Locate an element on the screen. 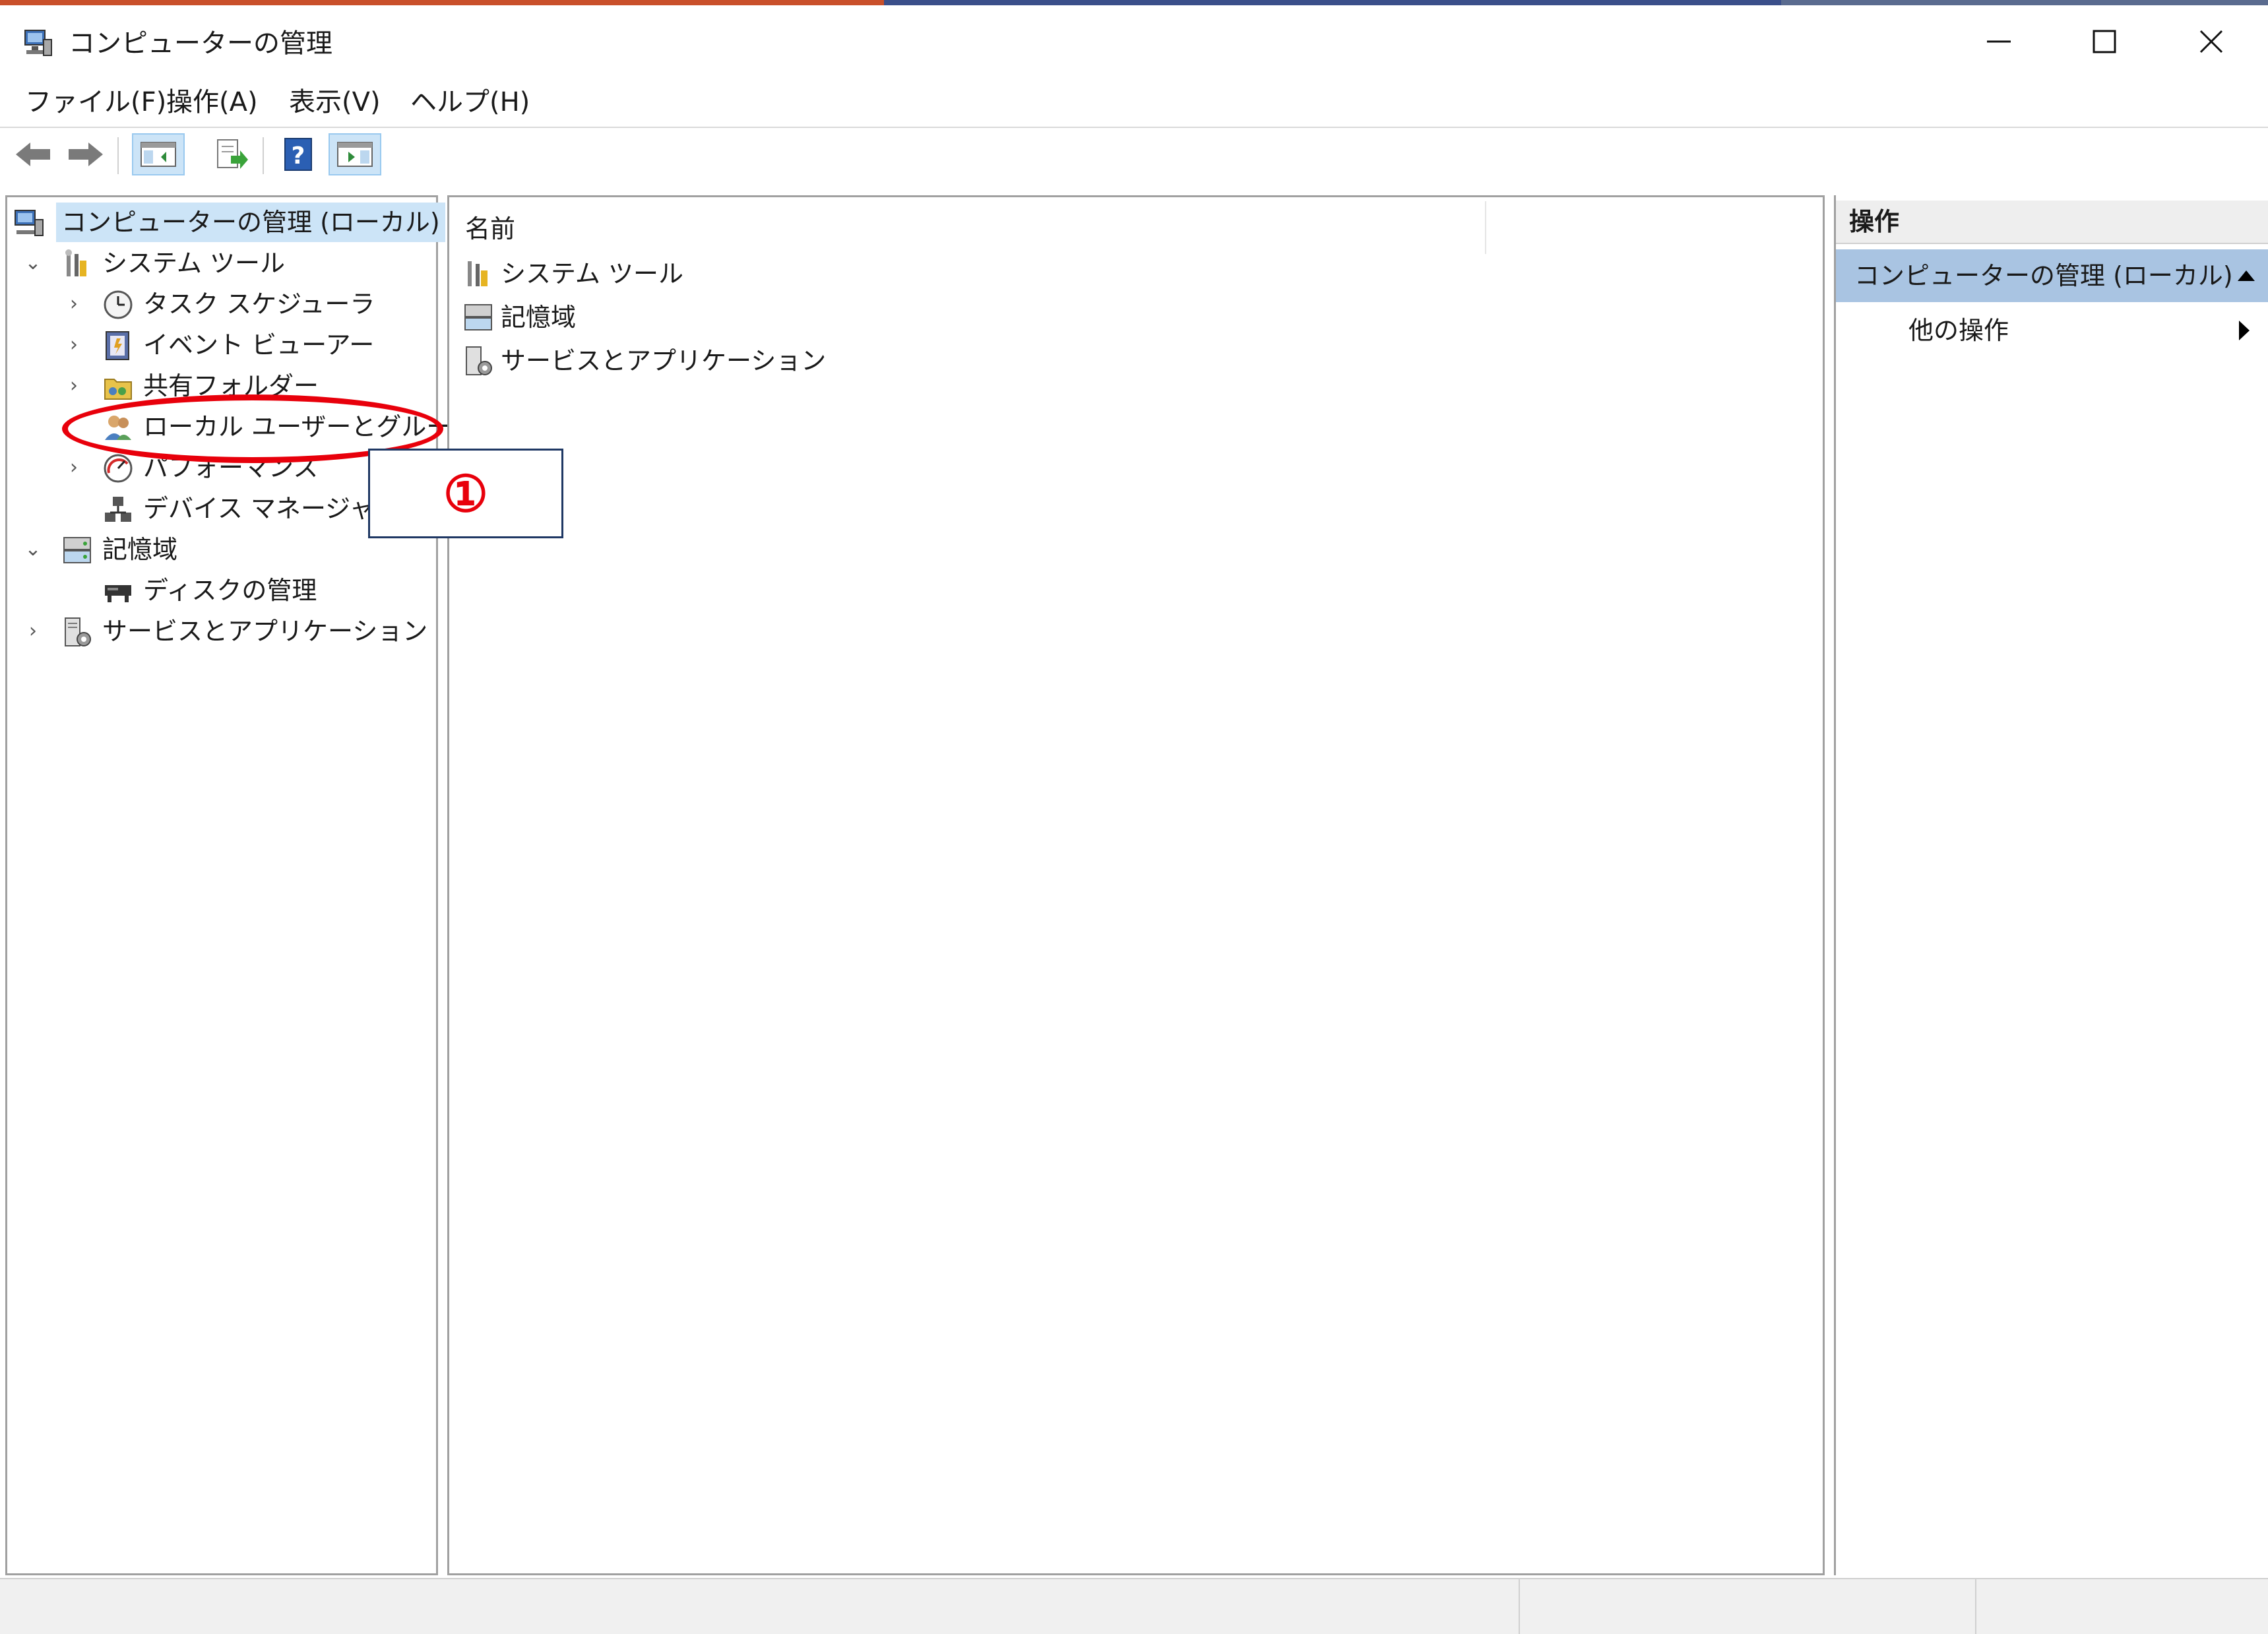 Image resolution: width=2268 pixels, height=1634 pixels. toolbar: ? is located at coordinates (1134, 156).